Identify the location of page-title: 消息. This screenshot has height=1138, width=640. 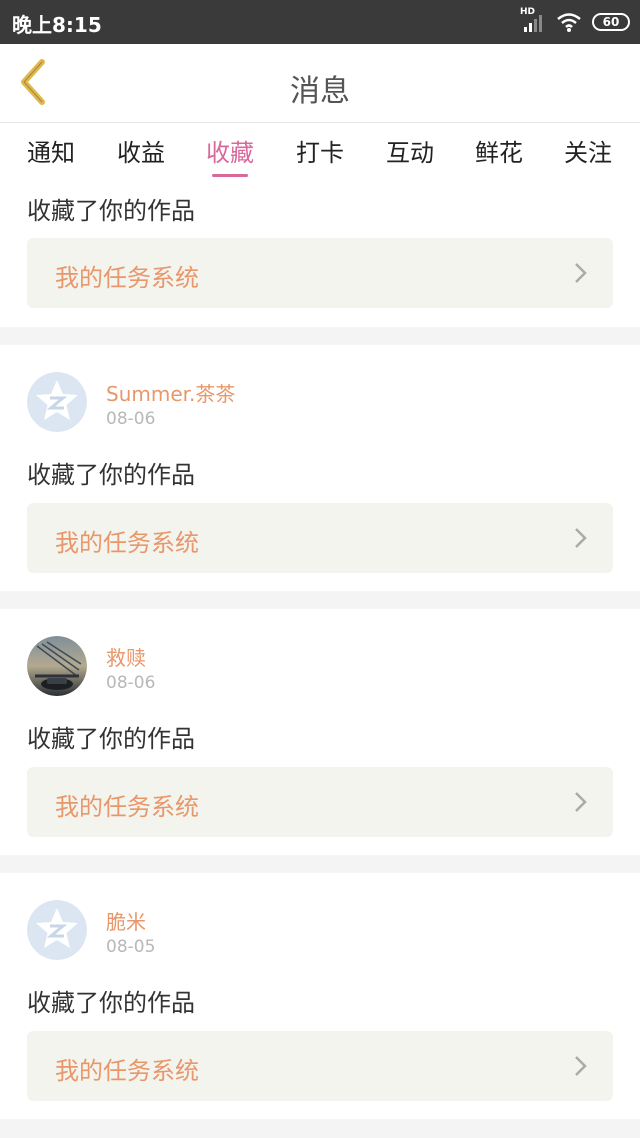
(320, 91).